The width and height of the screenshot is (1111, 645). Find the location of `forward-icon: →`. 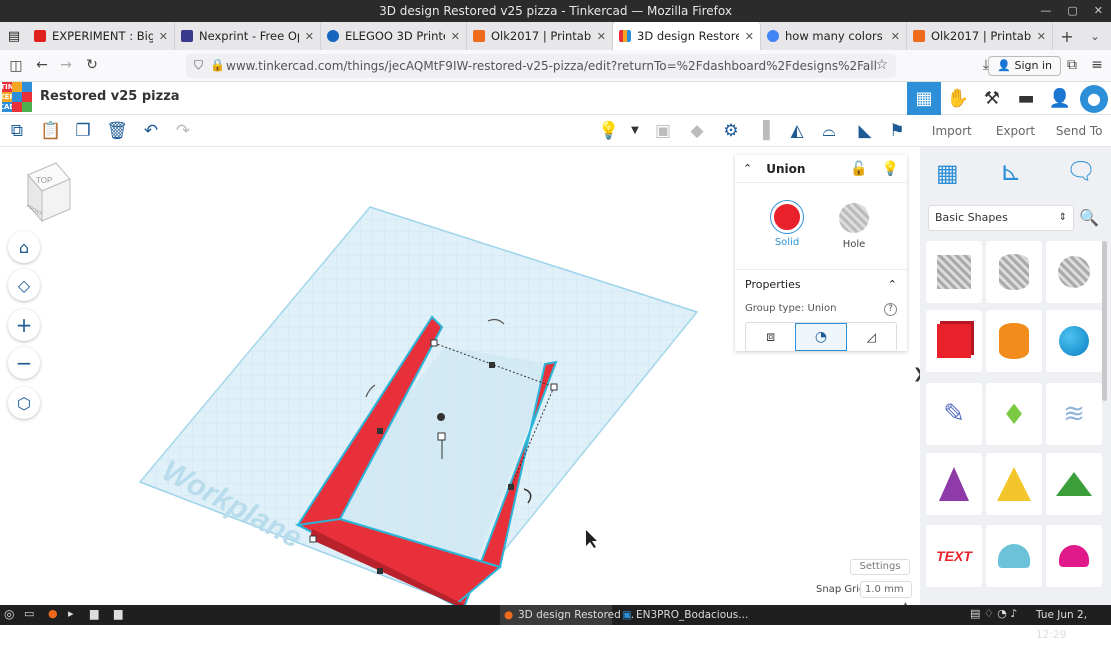

forward-icon: → is located at coordinates (66, 65).